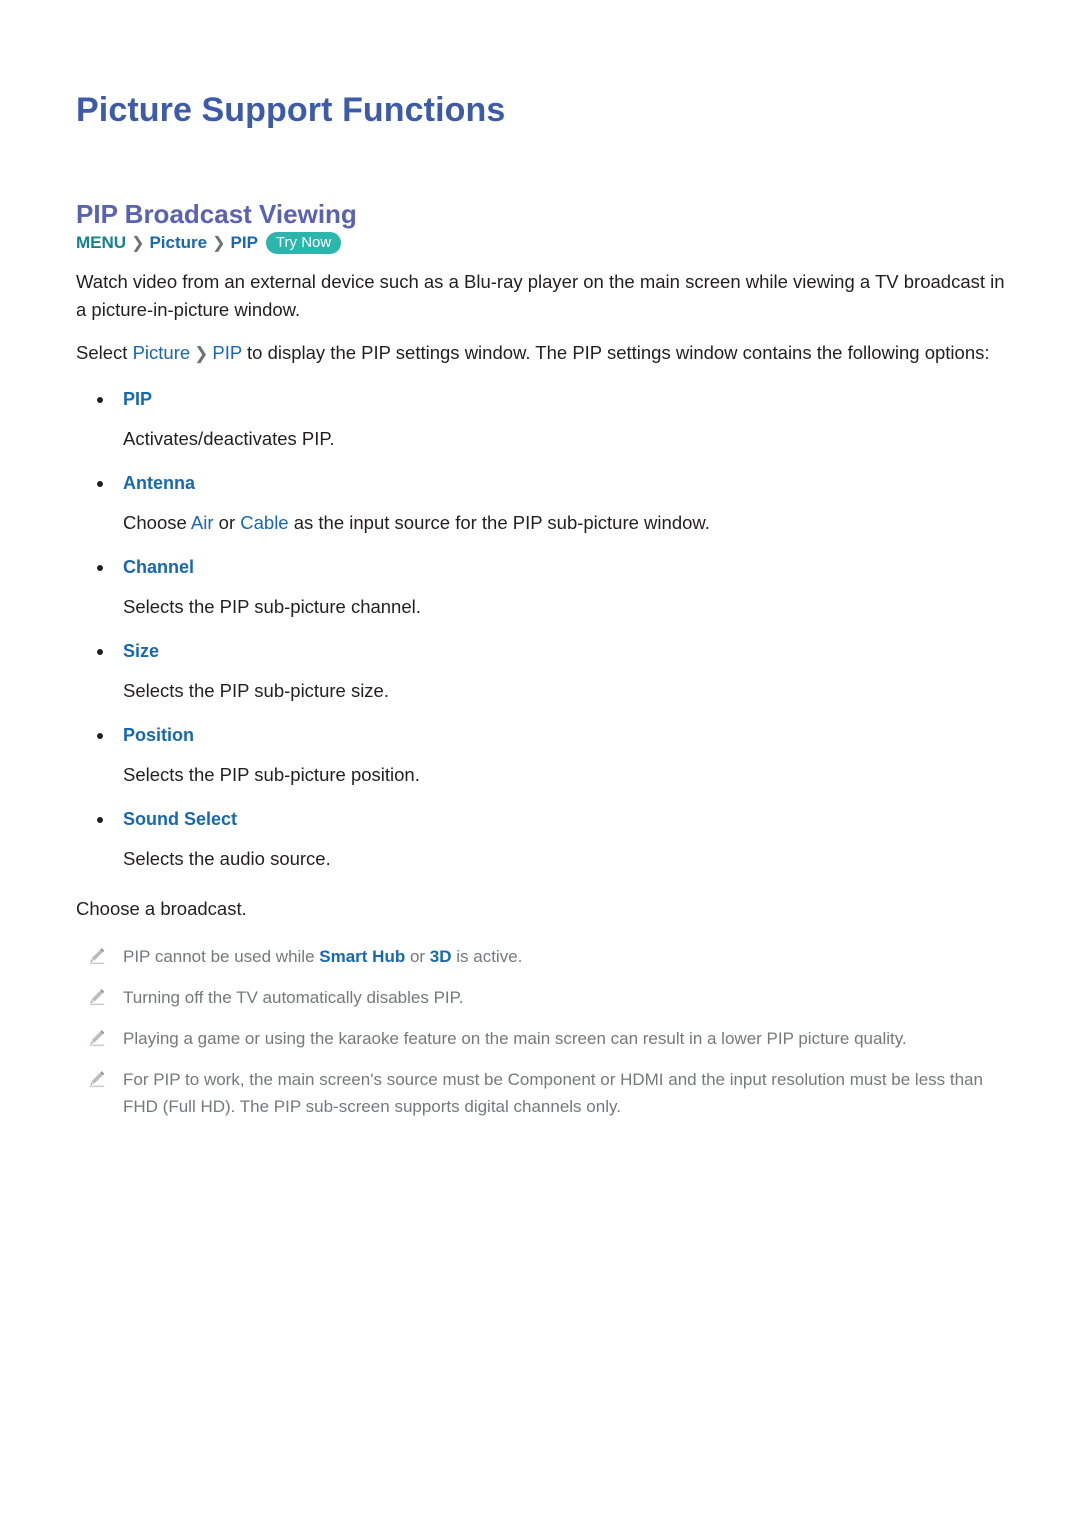  What do you see at coordinates (227, 522) in the screenshot?
I see `desc-mid: or` at bounding box center [227, 522].